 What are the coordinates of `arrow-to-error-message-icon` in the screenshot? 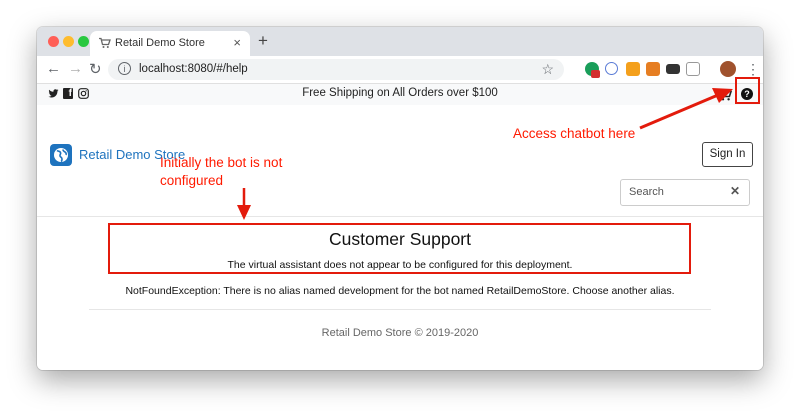 It's located at (244, 204).